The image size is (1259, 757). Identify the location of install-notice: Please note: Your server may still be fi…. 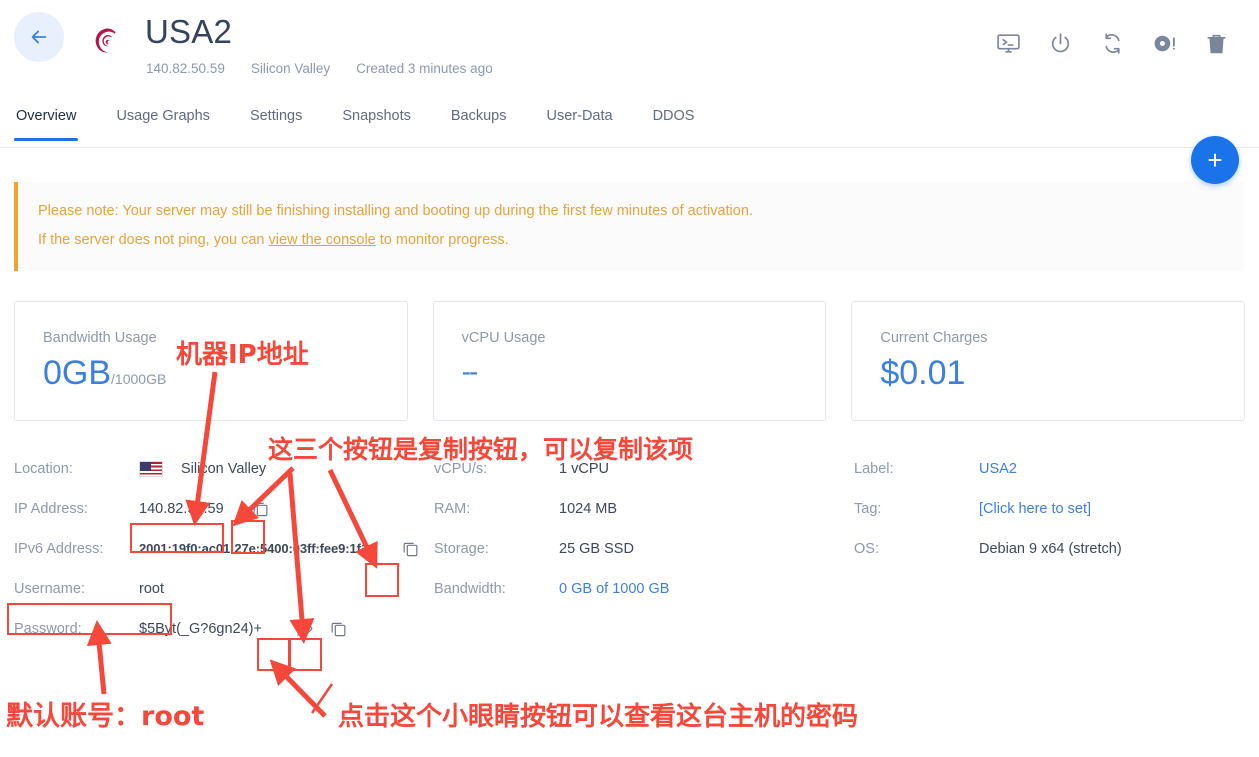
(629, 226).